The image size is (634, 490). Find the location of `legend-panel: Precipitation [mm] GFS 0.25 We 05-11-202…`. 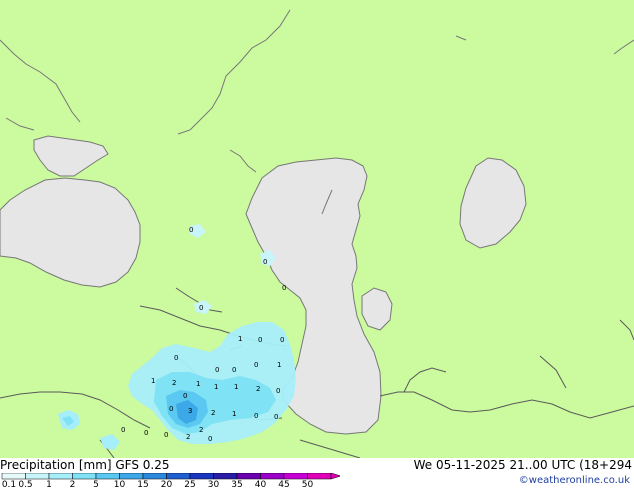

legend-panel: Precipitation [mm] GFS 0.25 We 05-11-202… is located at coordinates (317, 474).